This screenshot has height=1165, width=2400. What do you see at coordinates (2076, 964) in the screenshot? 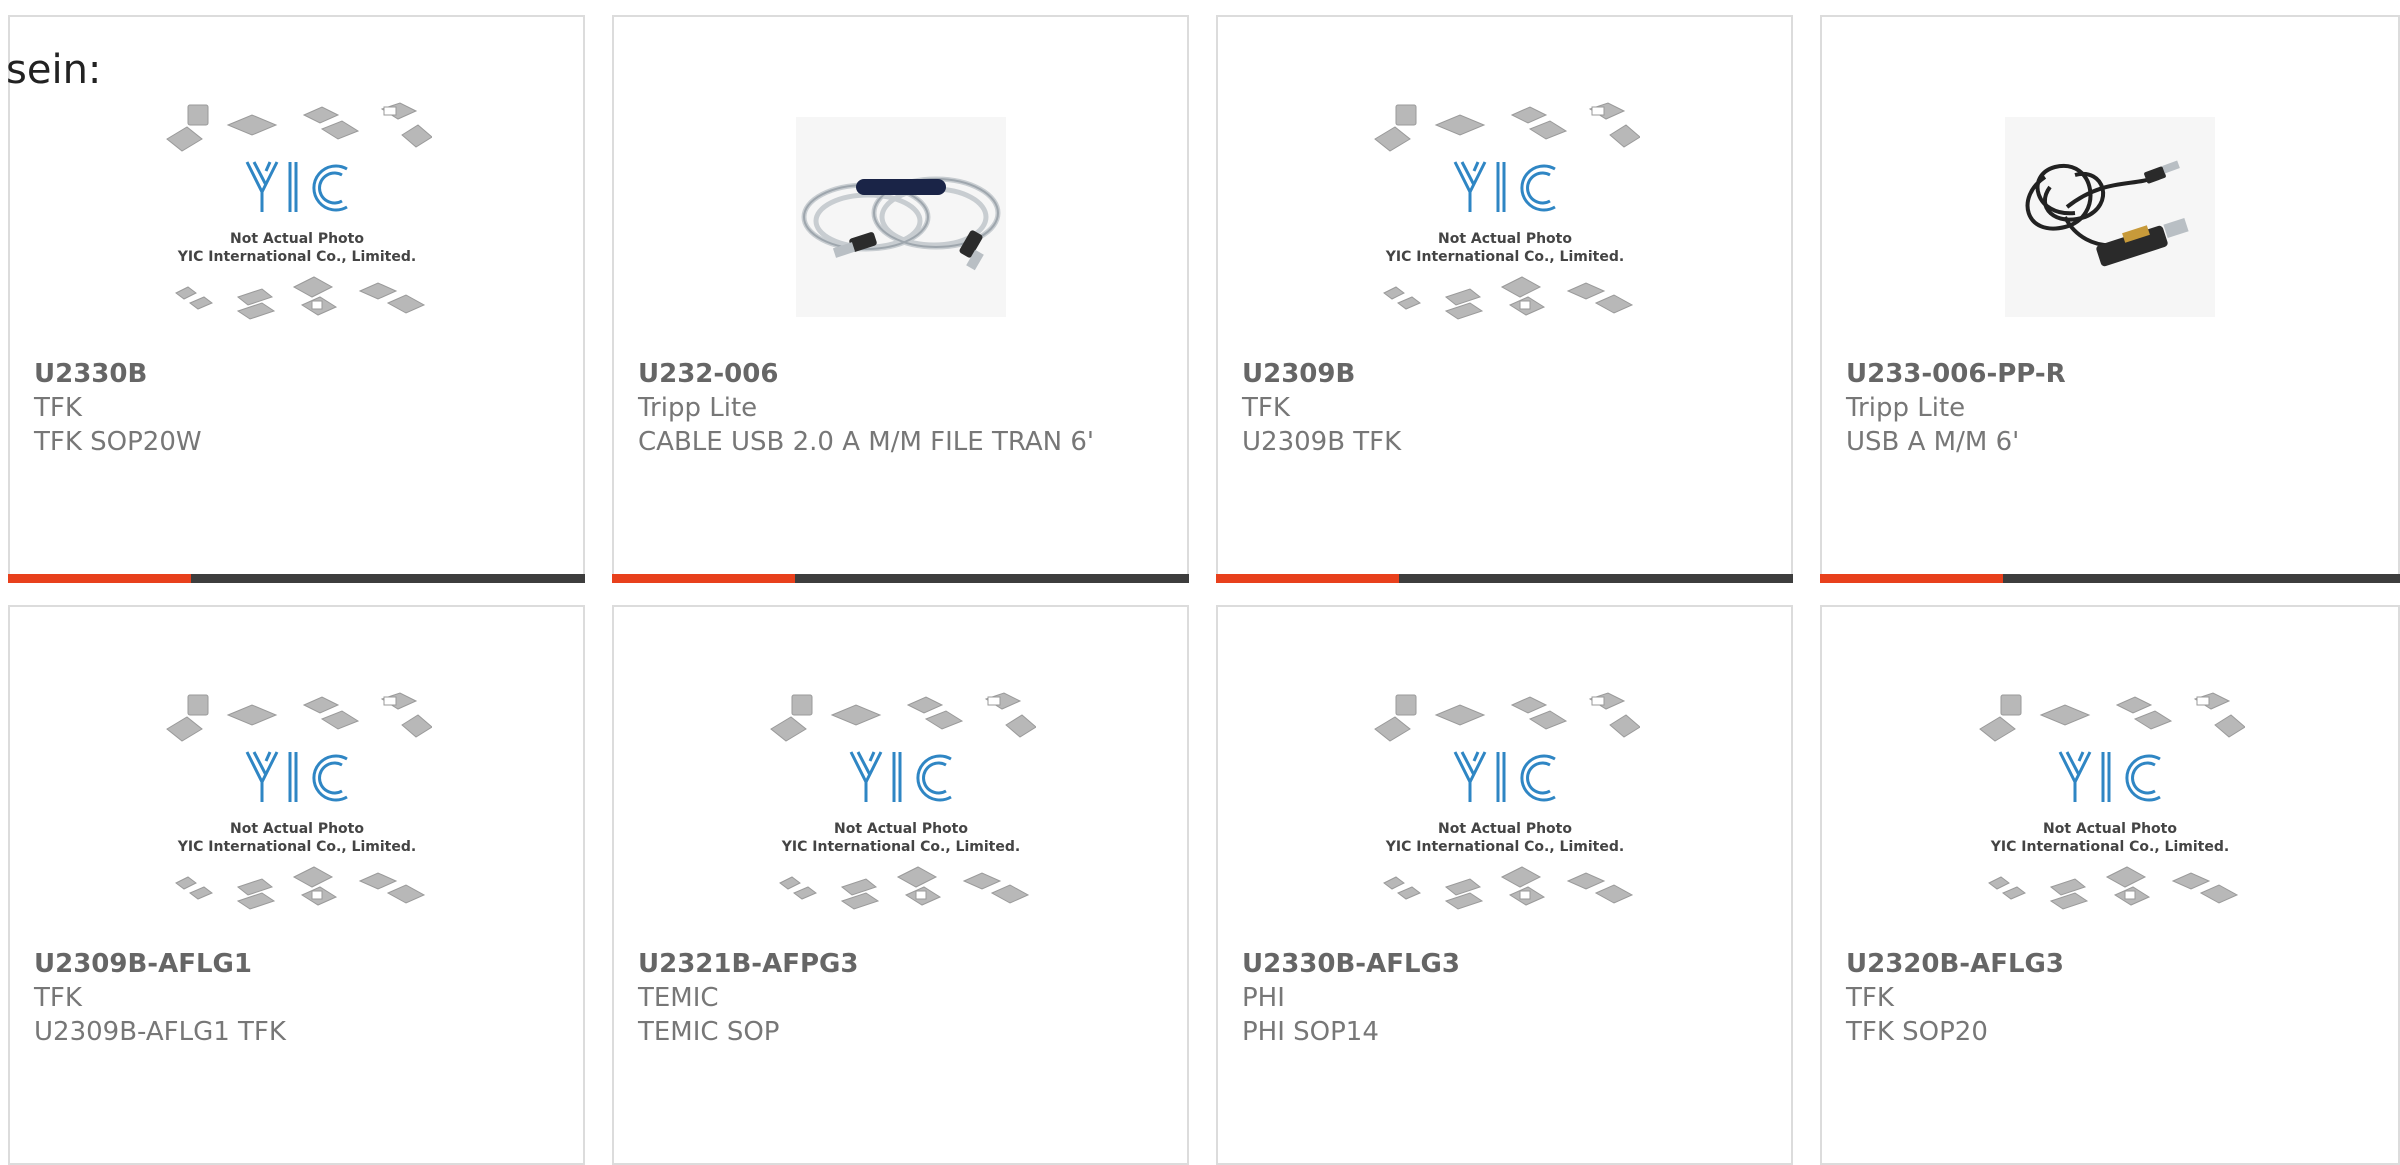
I see `product-part-number: U2320B-AFLG3` at bounding box center [2076, 964].